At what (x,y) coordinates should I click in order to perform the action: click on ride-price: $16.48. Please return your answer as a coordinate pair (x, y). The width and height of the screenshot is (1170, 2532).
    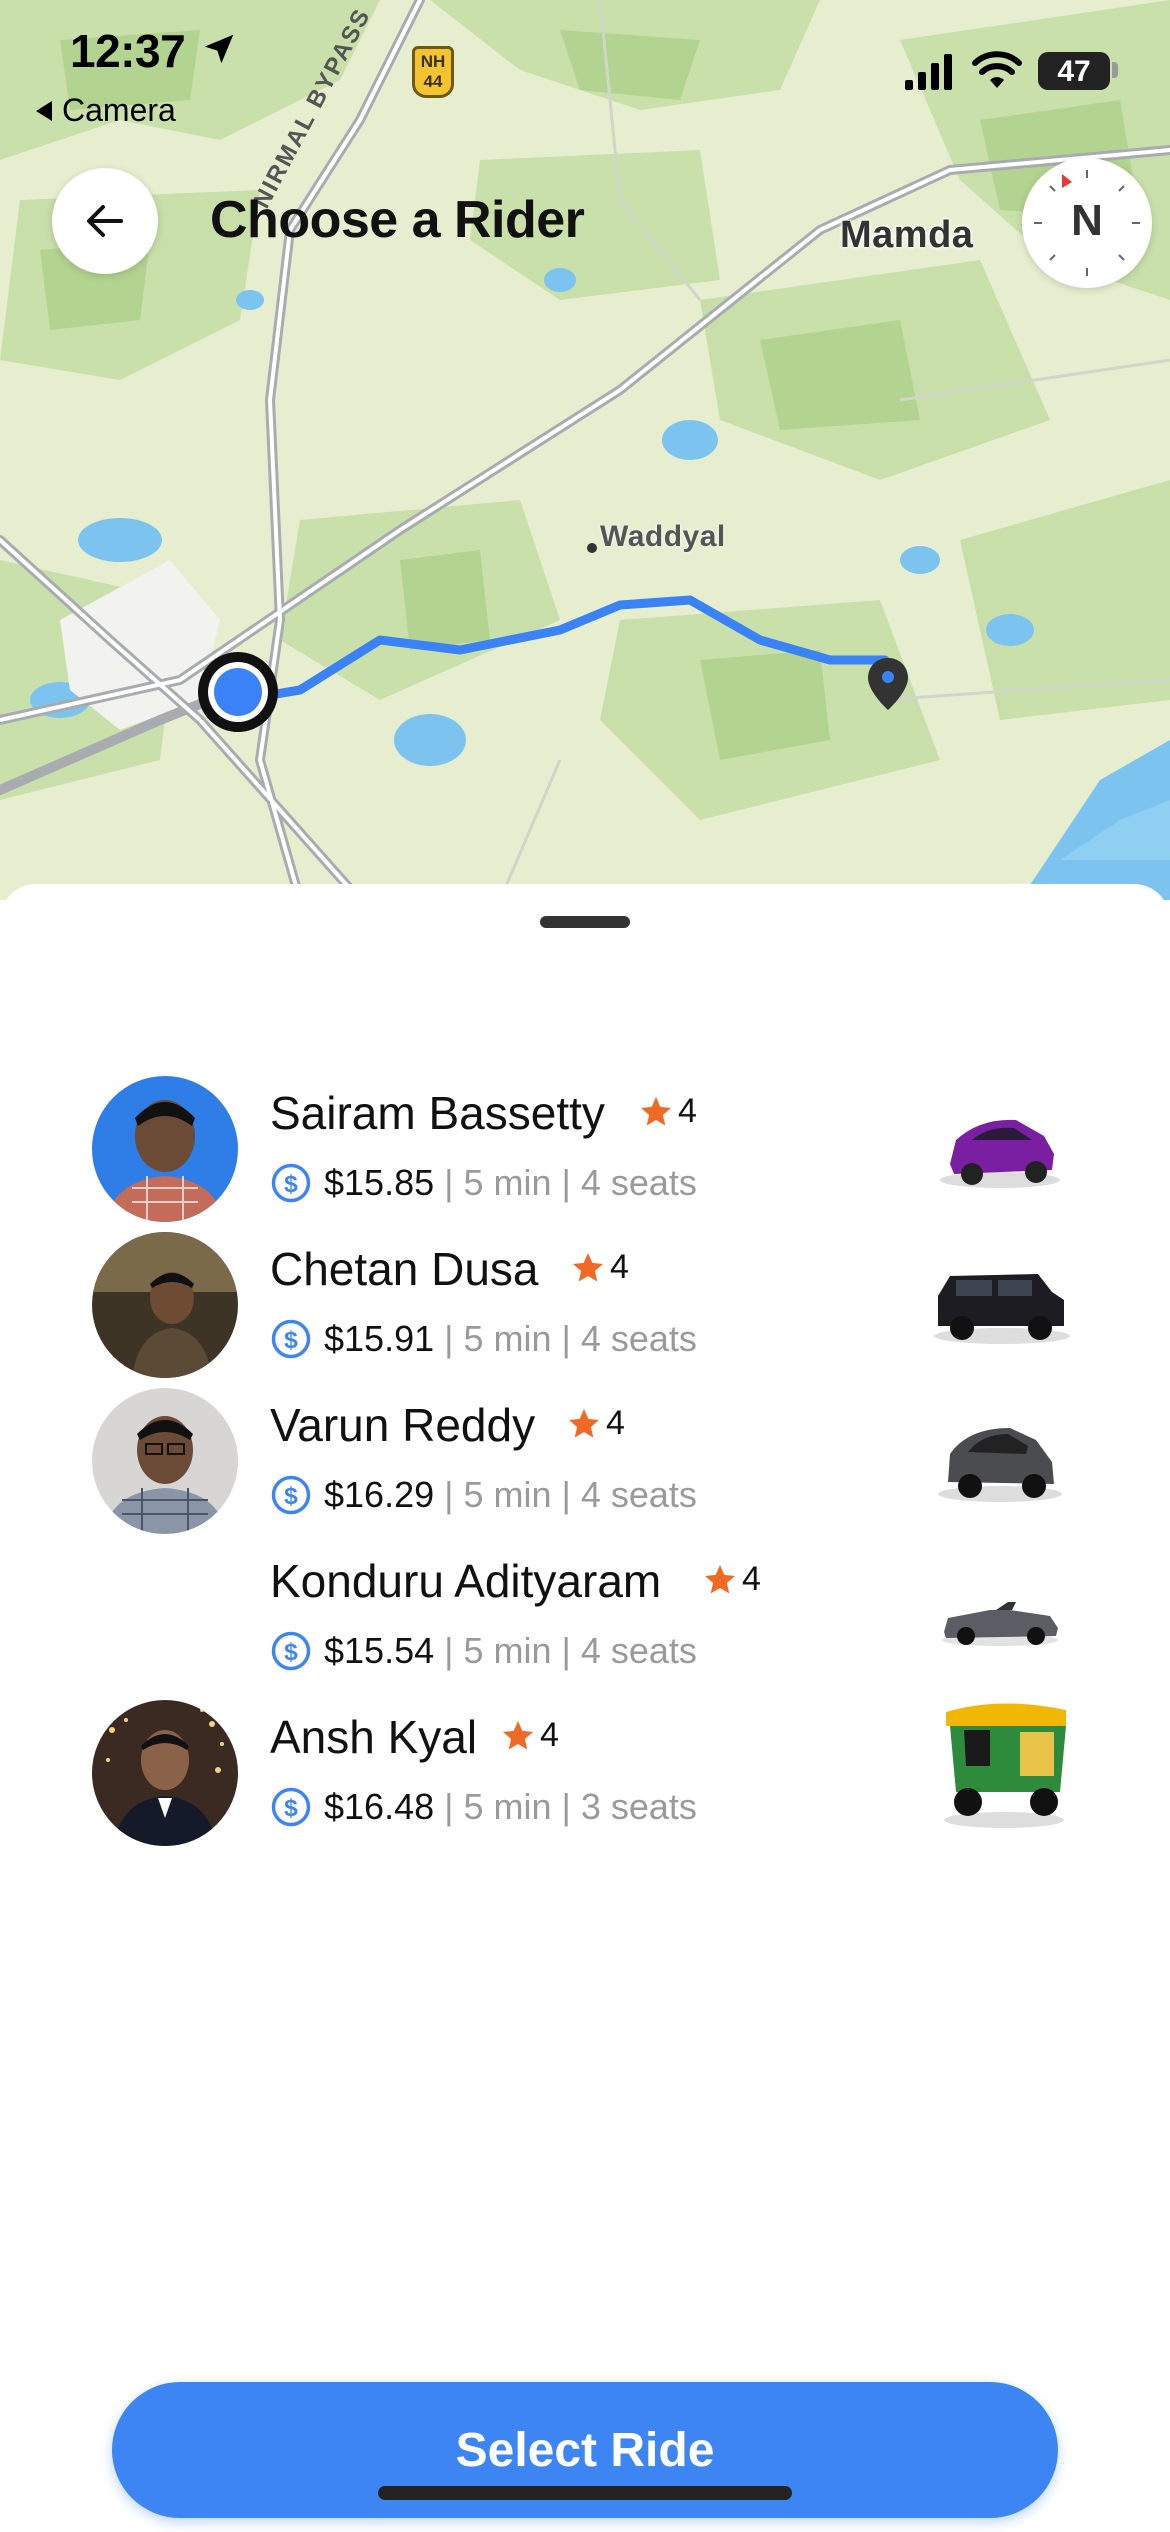
    Looking at the image, I should click on (379, 1806).